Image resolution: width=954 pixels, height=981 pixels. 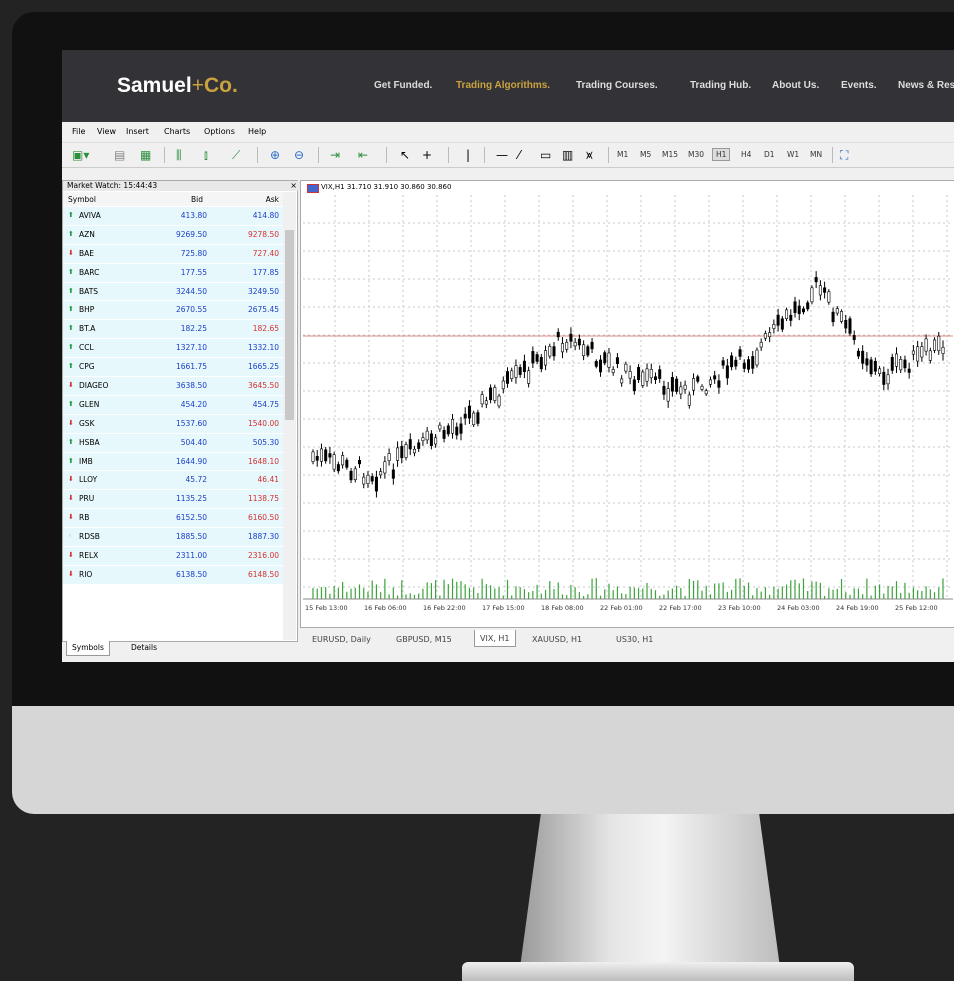 What do you see at coordinates (405, 155) in the screenshot?
I see `cursor-icon: ↖` at bounding box center [405, 155].